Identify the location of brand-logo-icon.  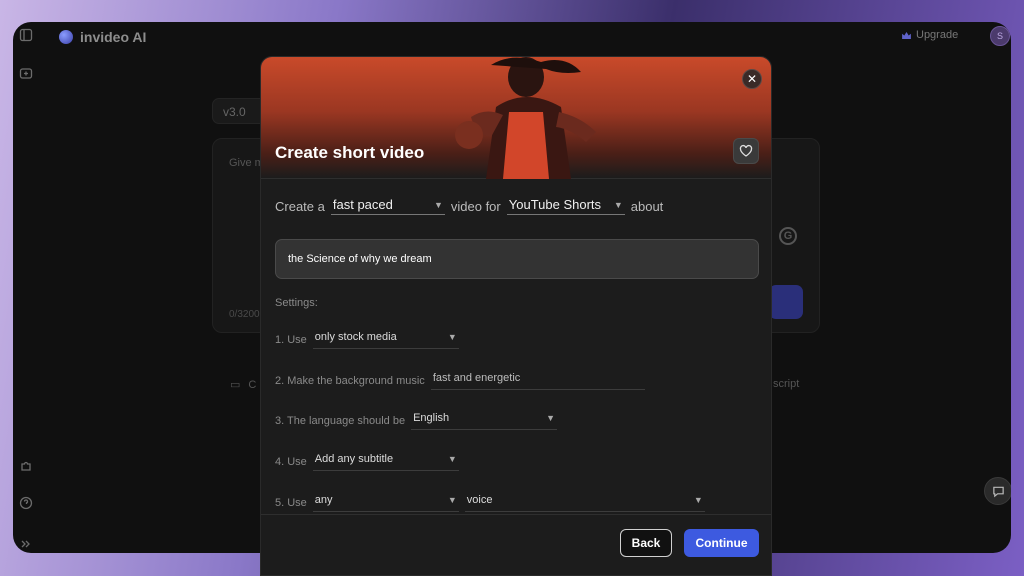
(66, 37).